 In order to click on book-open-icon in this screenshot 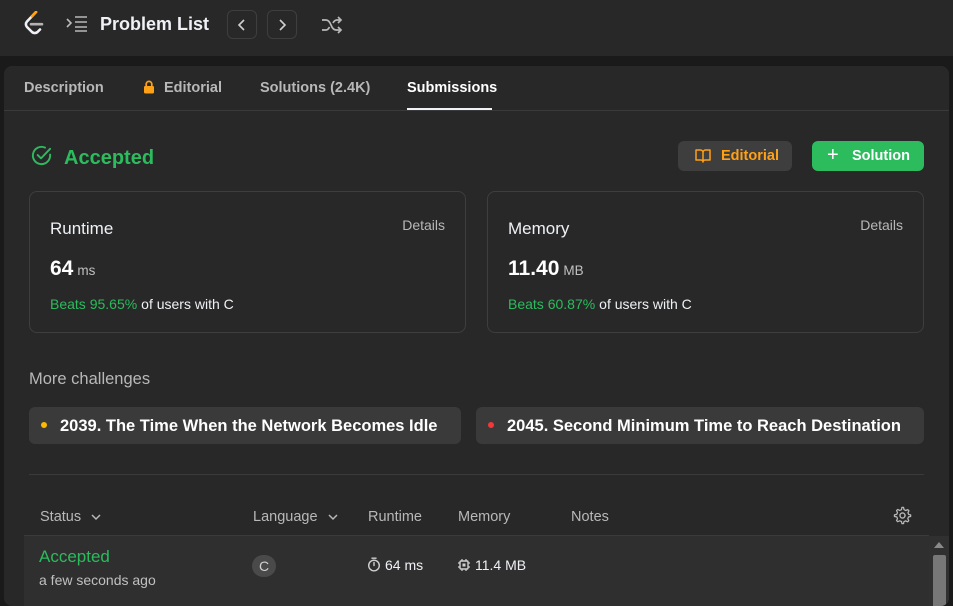, I will do `click(703, 156)`.